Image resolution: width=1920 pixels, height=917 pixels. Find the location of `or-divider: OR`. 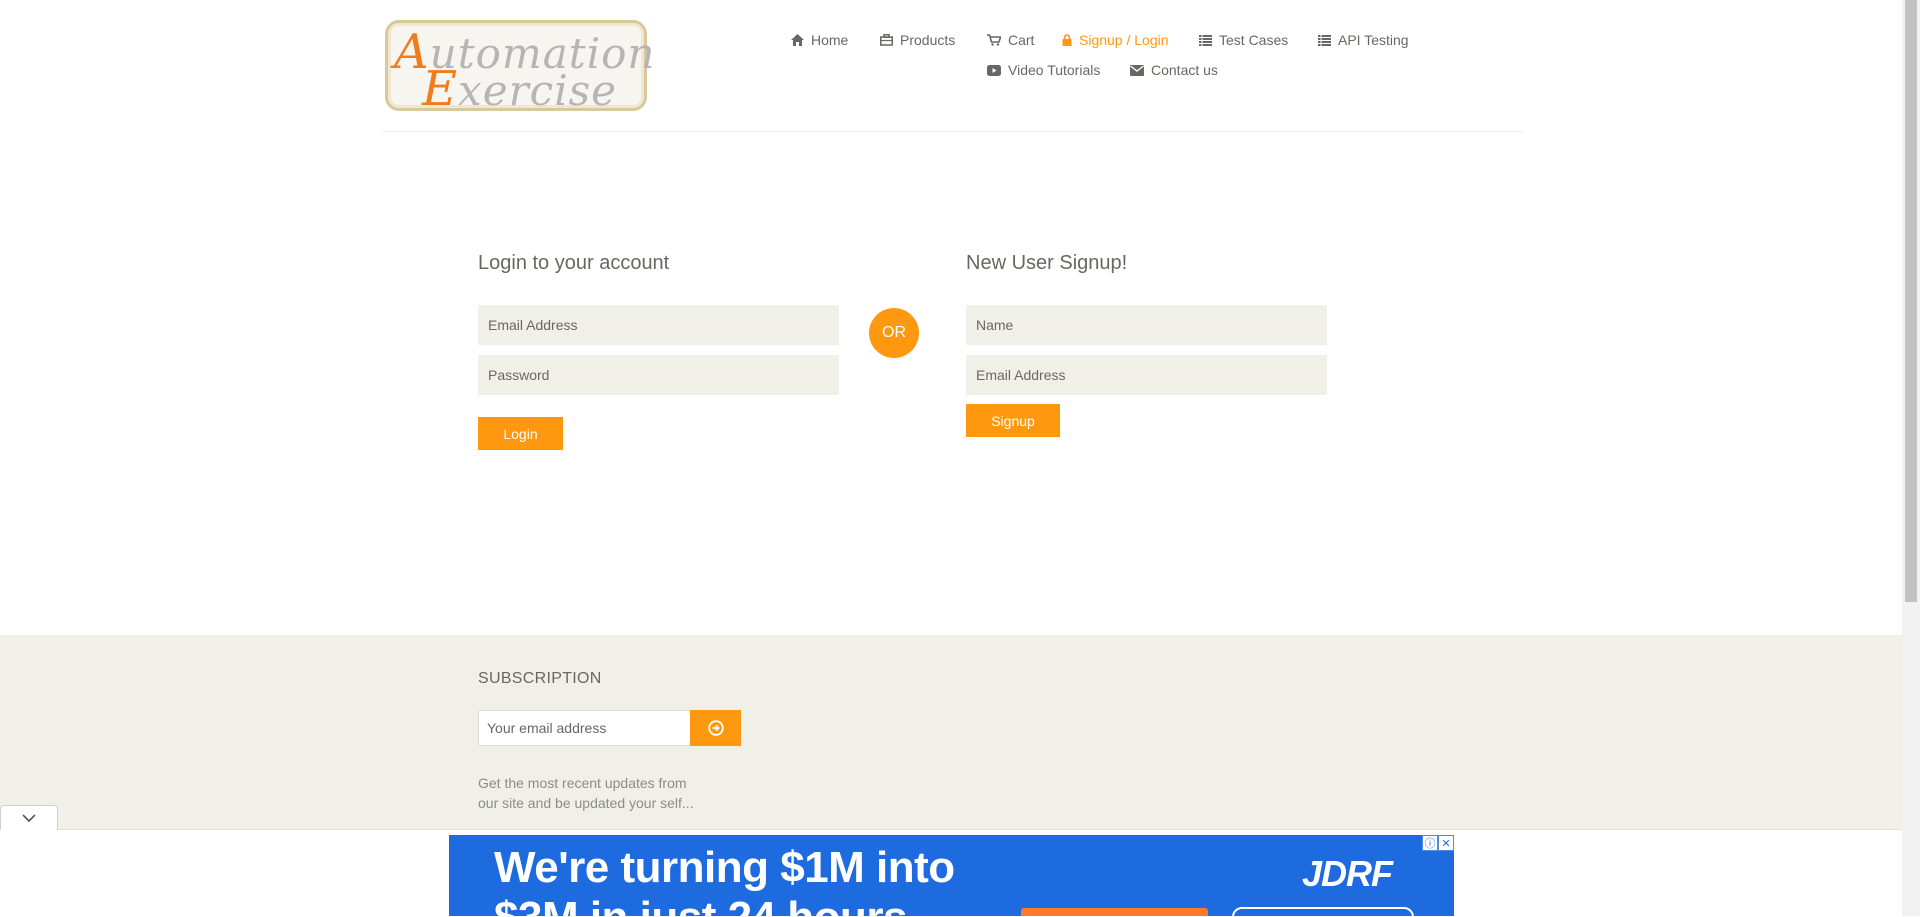

or-divider: OR is located at coordinates (894, 333).